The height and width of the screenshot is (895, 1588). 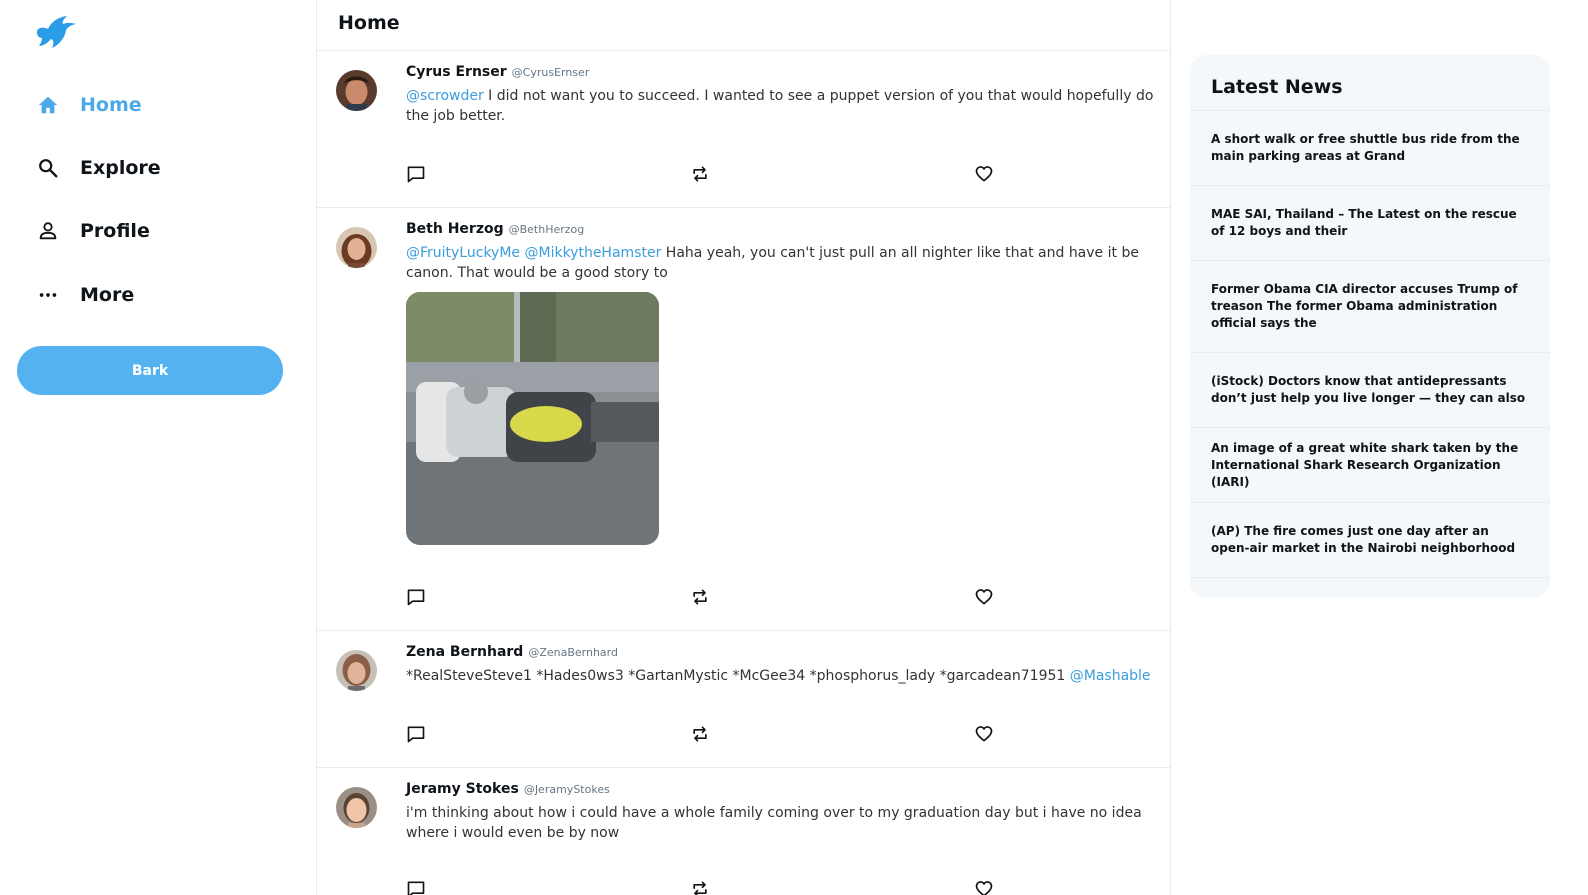 What do you see at coordinates (456, 72) in the screenshot?
I see `tweet-author-name: Cyrus Ernser` at bounding box center [456, 72].